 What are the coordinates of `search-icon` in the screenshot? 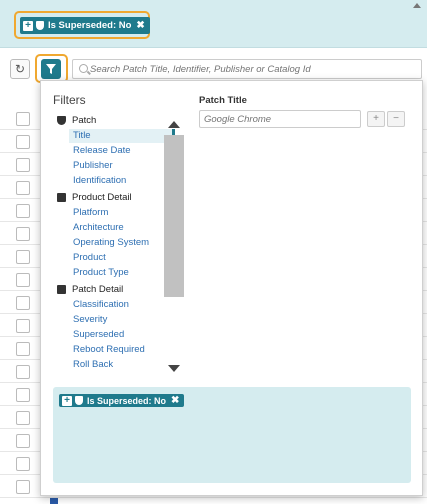 It's located at (83, 68).